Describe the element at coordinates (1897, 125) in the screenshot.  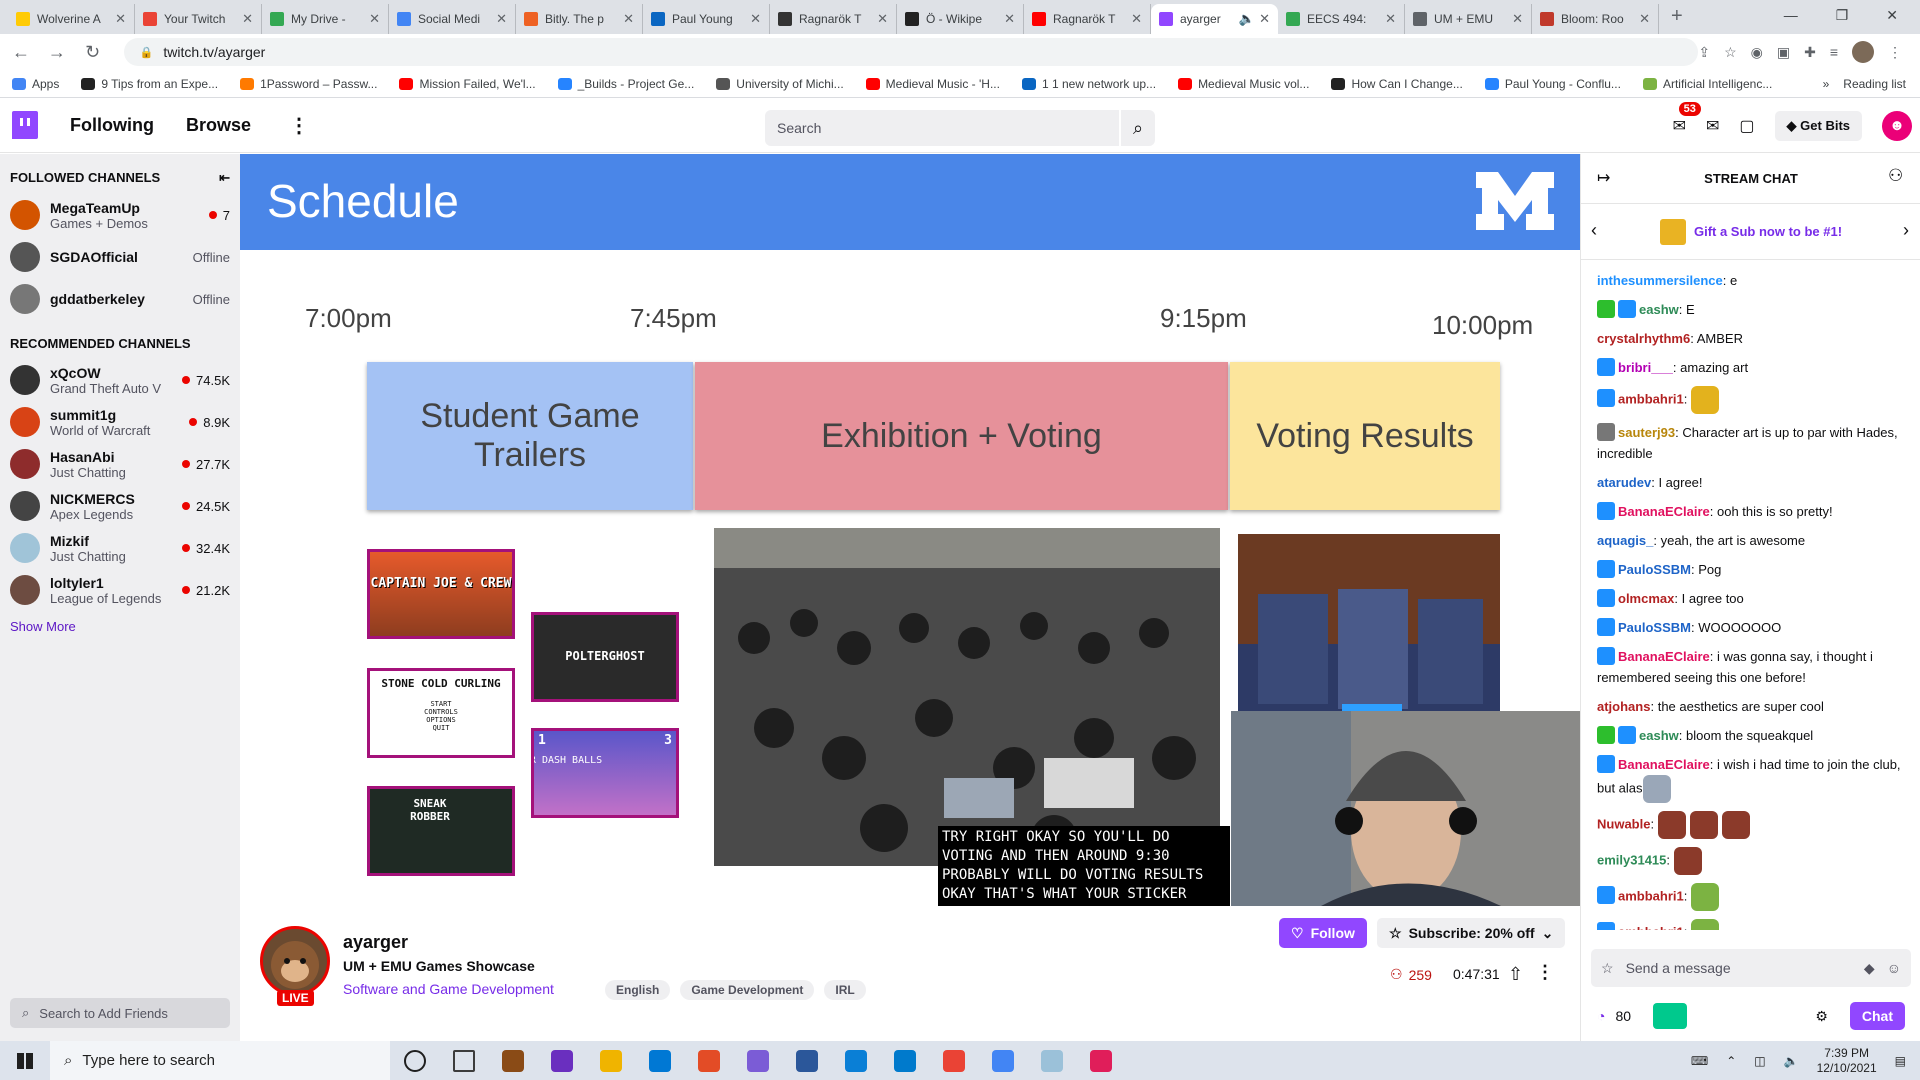
I see `user-avatar: ☻` at that location.